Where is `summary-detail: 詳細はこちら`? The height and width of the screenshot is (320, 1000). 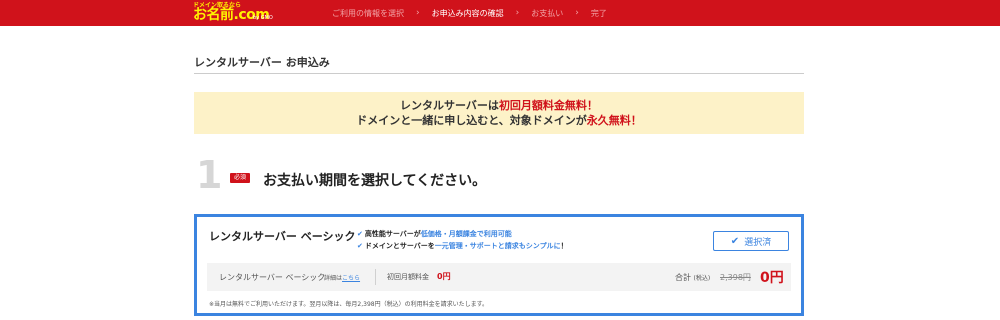
summary-detail: 詳細はこちら is located at coordinates (342, 278).